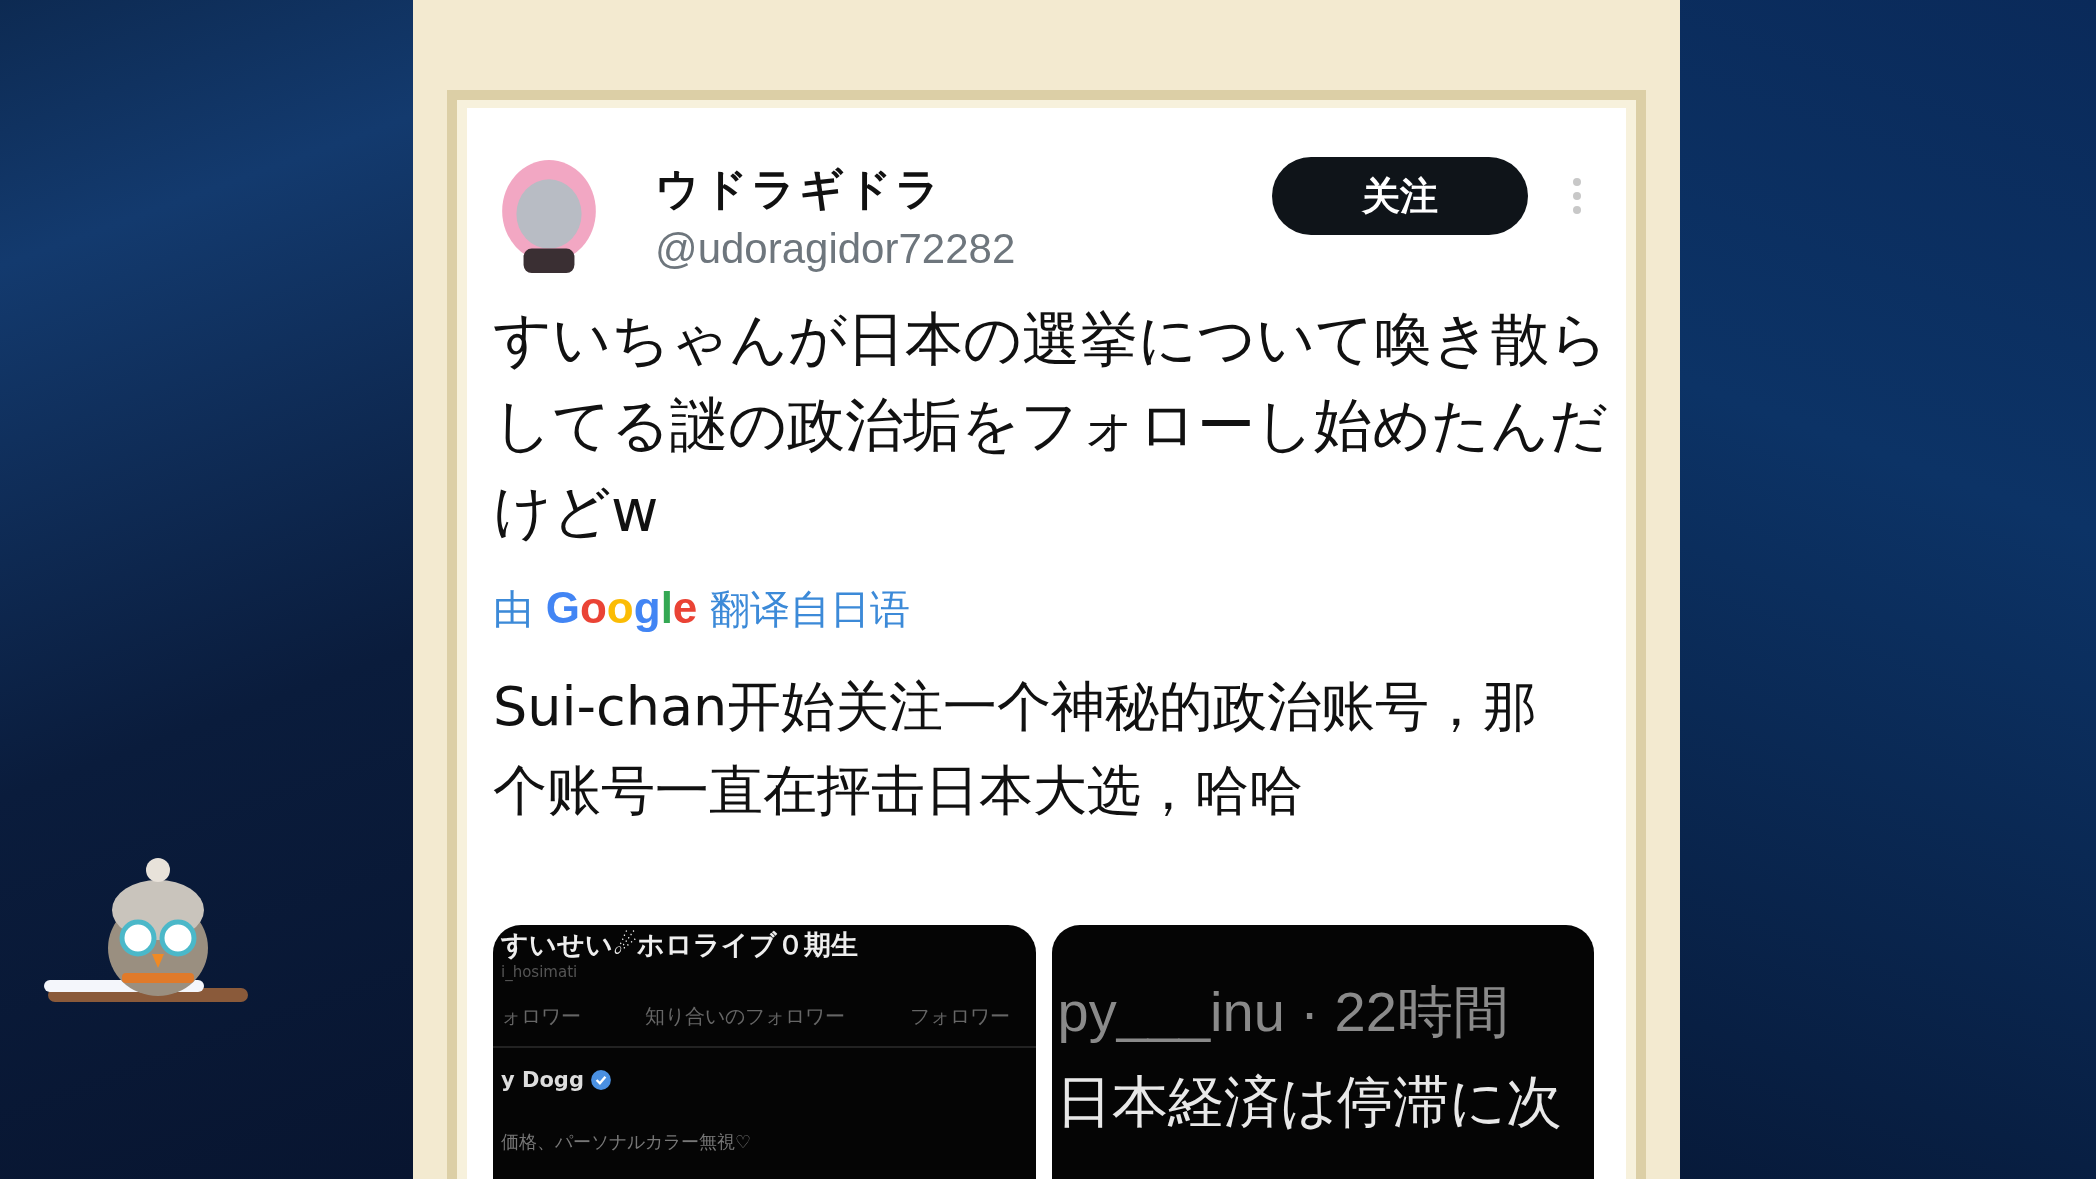  What do you see at coordinates (745, 1016) in the screenshot?
I see `tab-label: 知り合いのフォロワー` at bounding box center [745, 1016].